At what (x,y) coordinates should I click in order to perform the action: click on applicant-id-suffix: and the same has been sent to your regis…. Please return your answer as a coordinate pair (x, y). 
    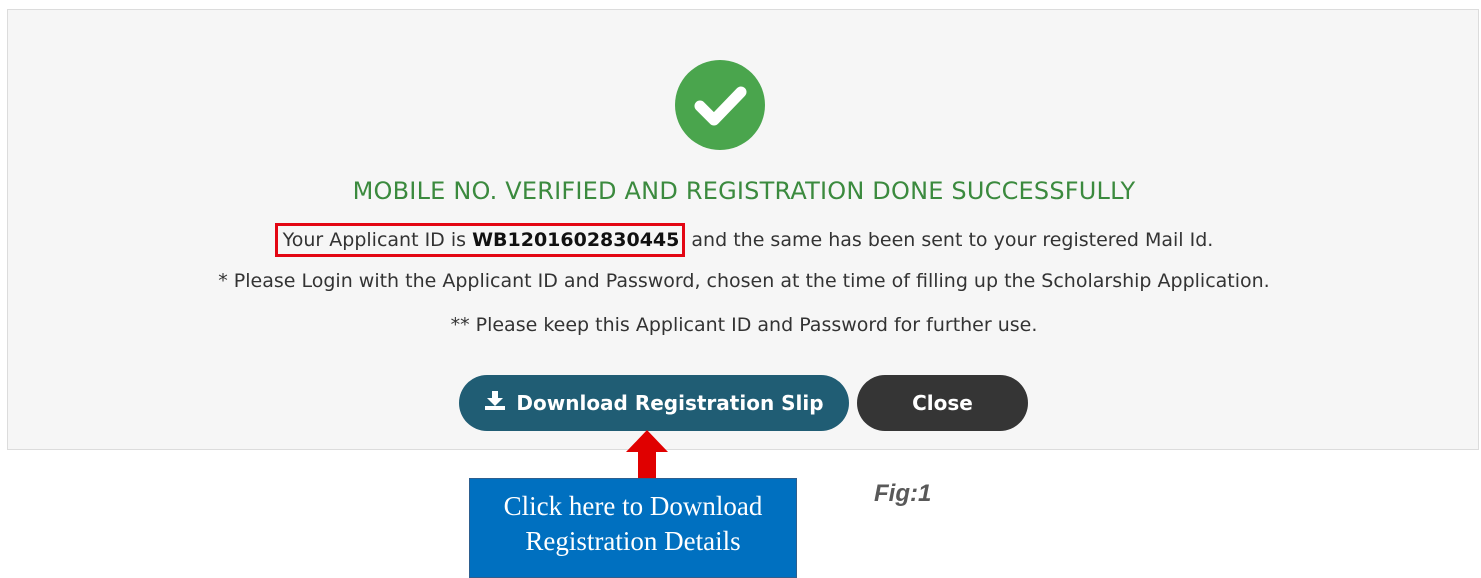
    Looking at the image, I should click on (949, 240).